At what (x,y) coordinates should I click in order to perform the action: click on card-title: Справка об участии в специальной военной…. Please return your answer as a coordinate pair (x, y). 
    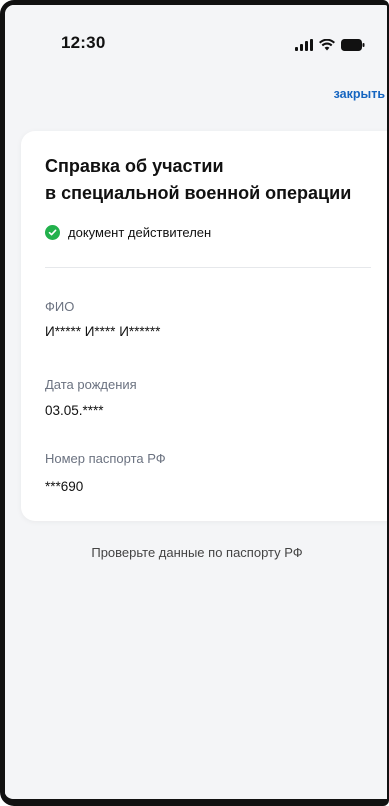
    Looking at the image, I should click on (210, 180).